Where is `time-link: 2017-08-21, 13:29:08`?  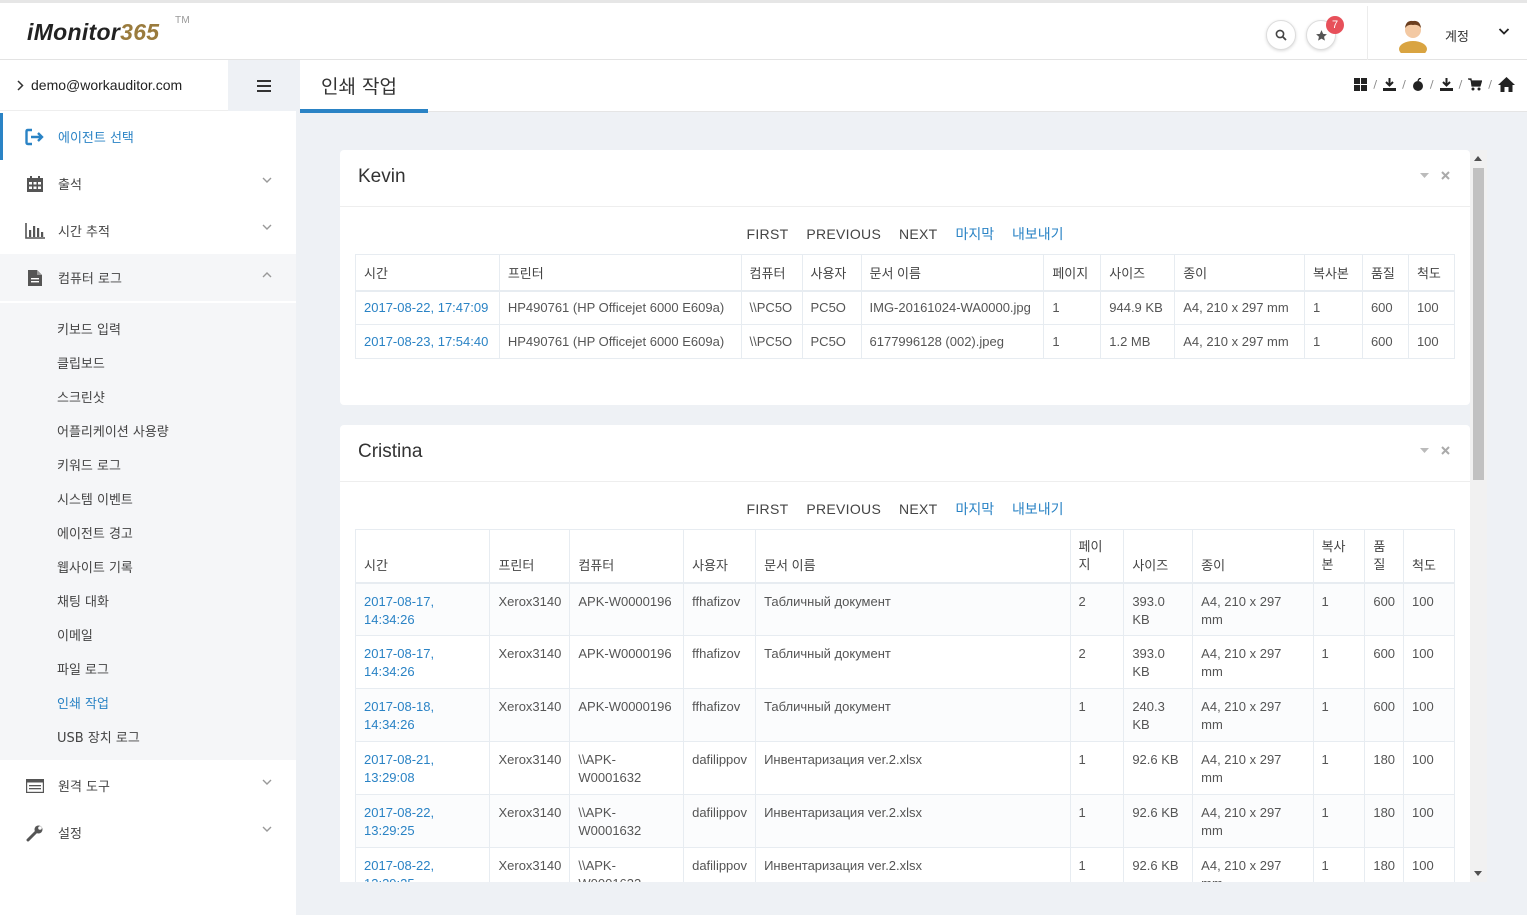
time-link: 2017-08-21, 13:29:08 is located at coordinates (422, 768).